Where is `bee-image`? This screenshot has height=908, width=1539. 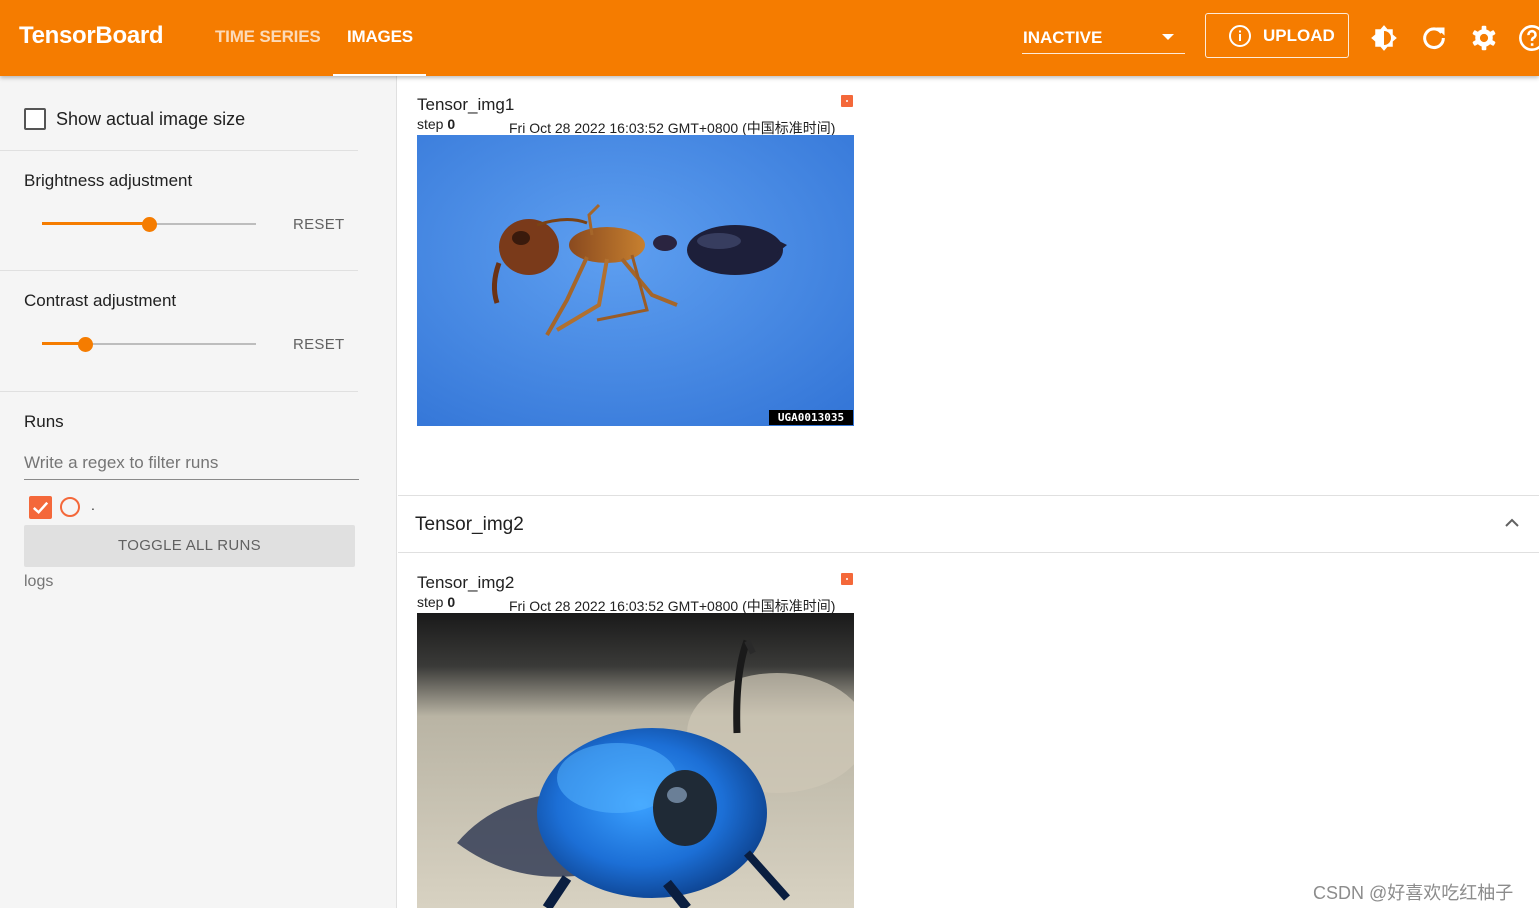
bee-image is located at coordinates (635, 760).